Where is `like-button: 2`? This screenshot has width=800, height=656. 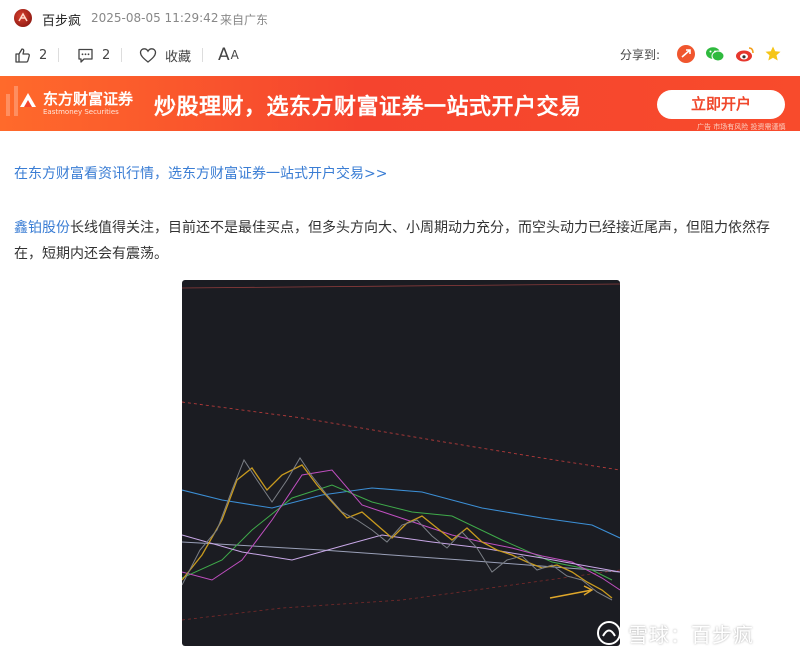 like-button: 2 is located at coordinates (30, 55).